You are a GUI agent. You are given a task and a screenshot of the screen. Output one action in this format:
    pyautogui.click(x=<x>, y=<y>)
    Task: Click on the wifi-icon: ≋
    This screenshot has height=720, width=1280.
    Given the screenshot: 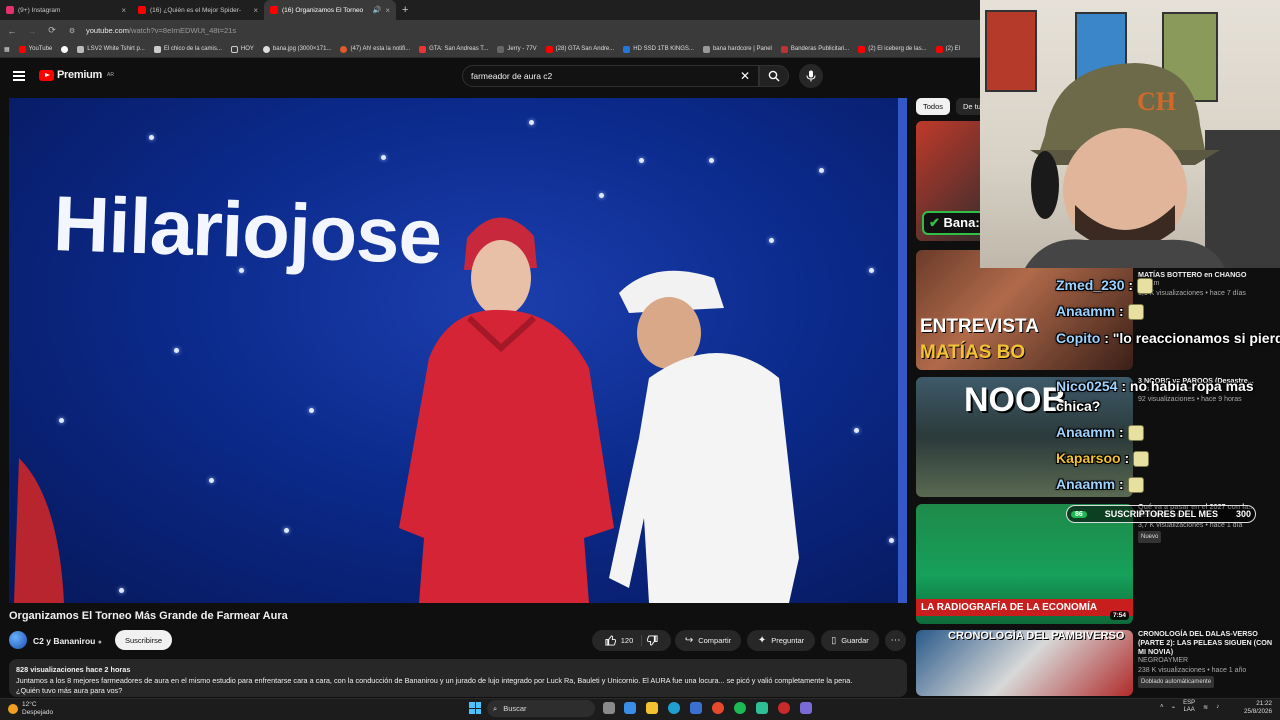 What is the action you would take?
    pyautogui.click(x=1205, y=707)
    